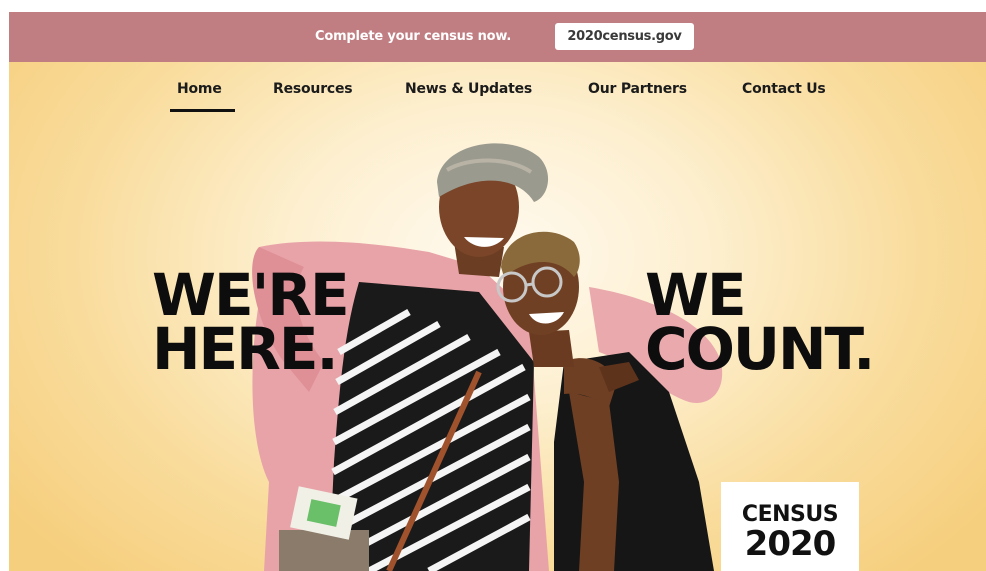  Describe the element at coordinates (251, 295) in the screenshot. I see `headline-left-line-1: WE'RE` at that location.